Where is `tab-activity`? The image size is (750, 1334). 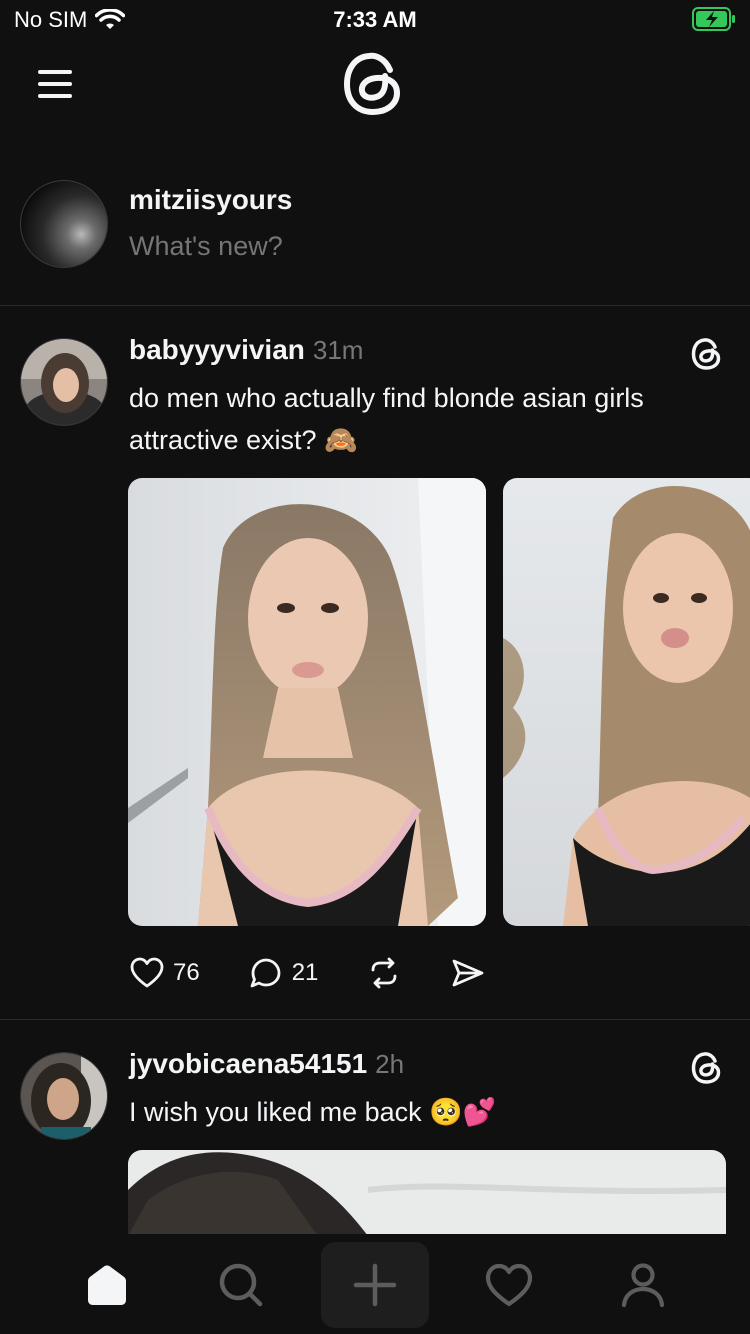
tab-activity is located at coordinates (509, 1285).